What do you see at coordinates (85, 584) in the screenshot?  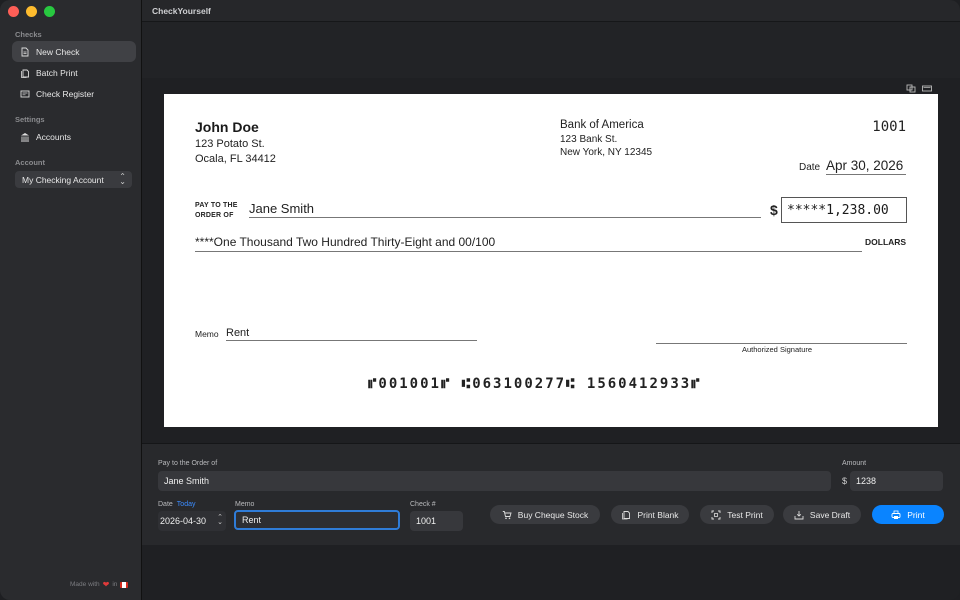 I see `made-with-text: Made with` at bounding box center [85, 584].